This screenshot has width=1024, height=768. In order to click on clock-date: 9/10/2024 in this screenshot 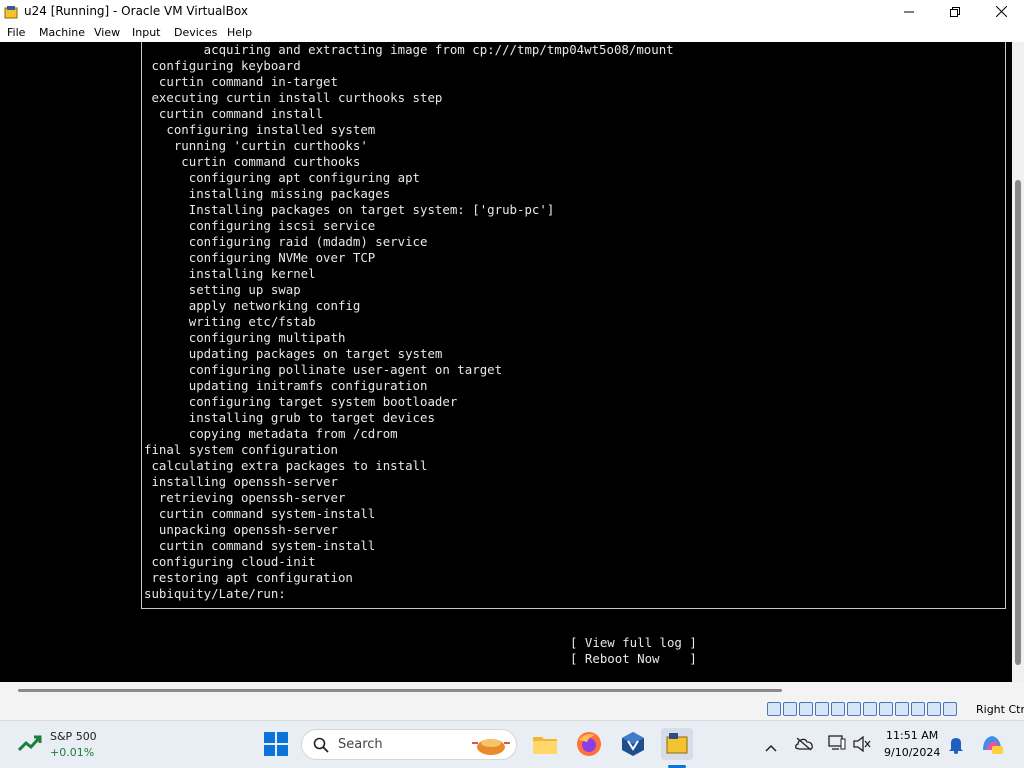, I will do `click(912, 752)`.